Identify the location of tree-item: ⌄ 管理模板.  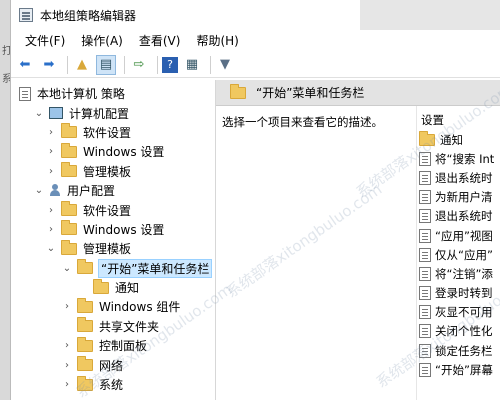
(113, 248).